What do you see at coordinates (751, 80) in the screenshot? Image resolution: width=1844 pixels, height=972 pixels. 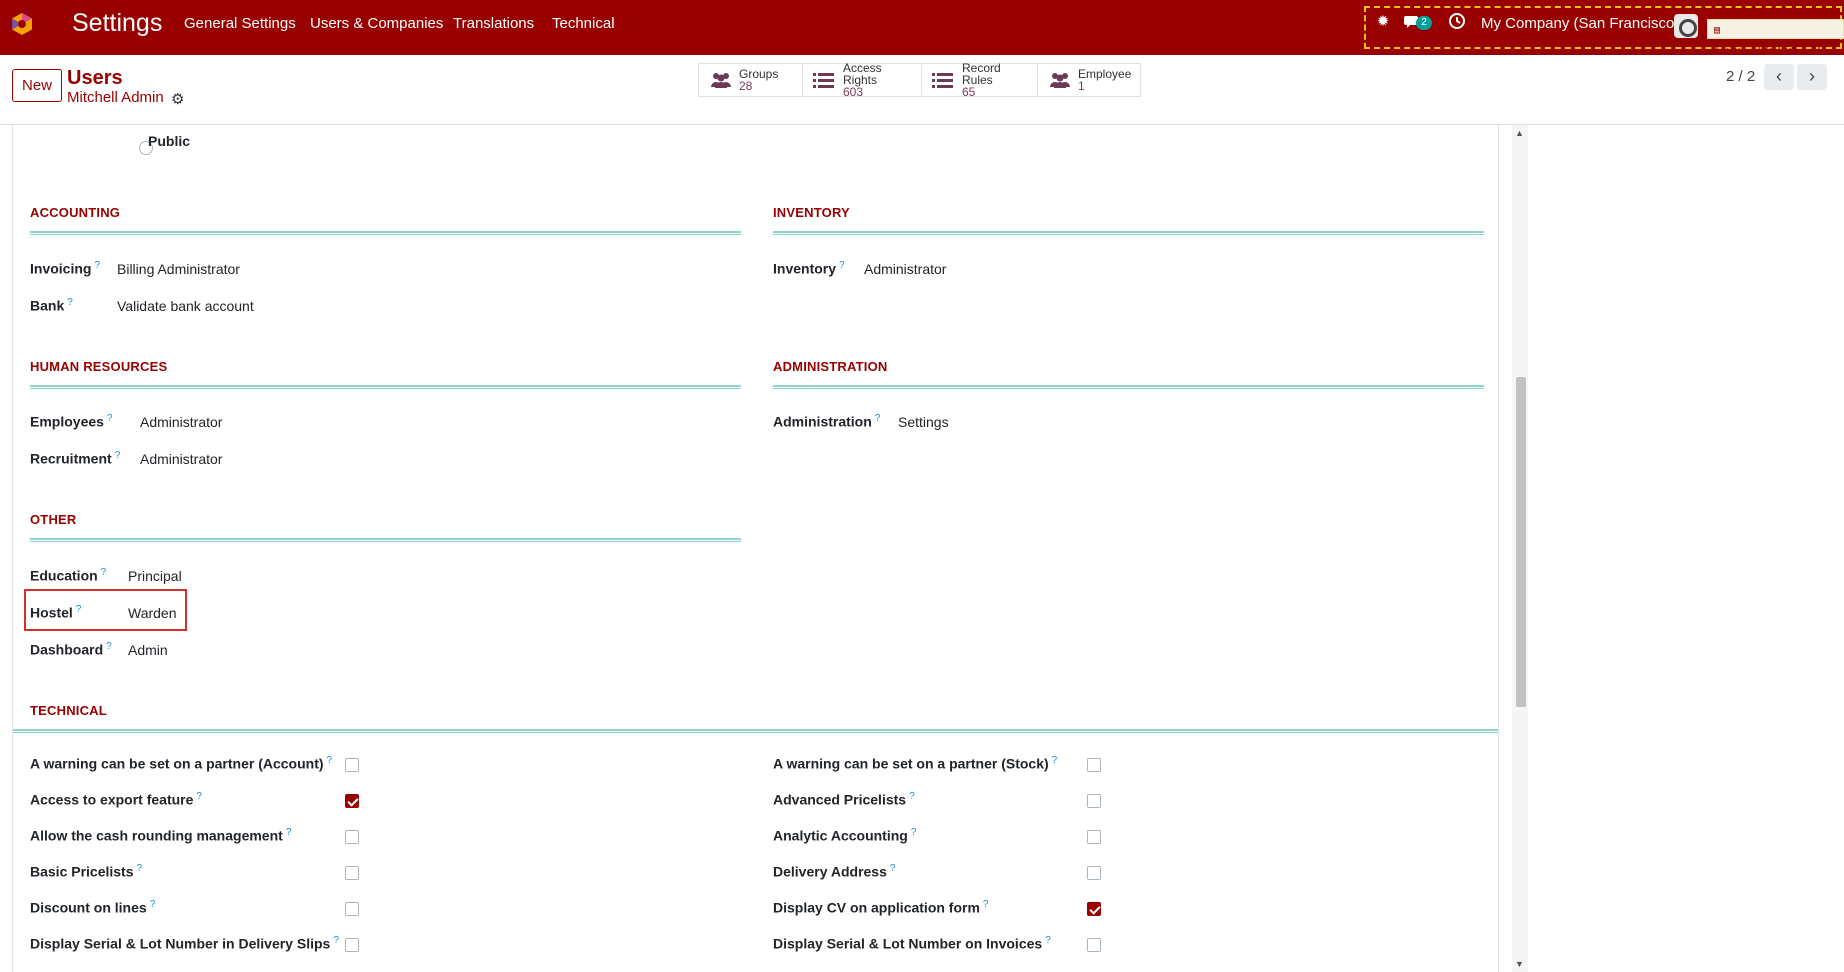 I see `groups-smart-button: Groups 28` at bounding box center [751, 80].